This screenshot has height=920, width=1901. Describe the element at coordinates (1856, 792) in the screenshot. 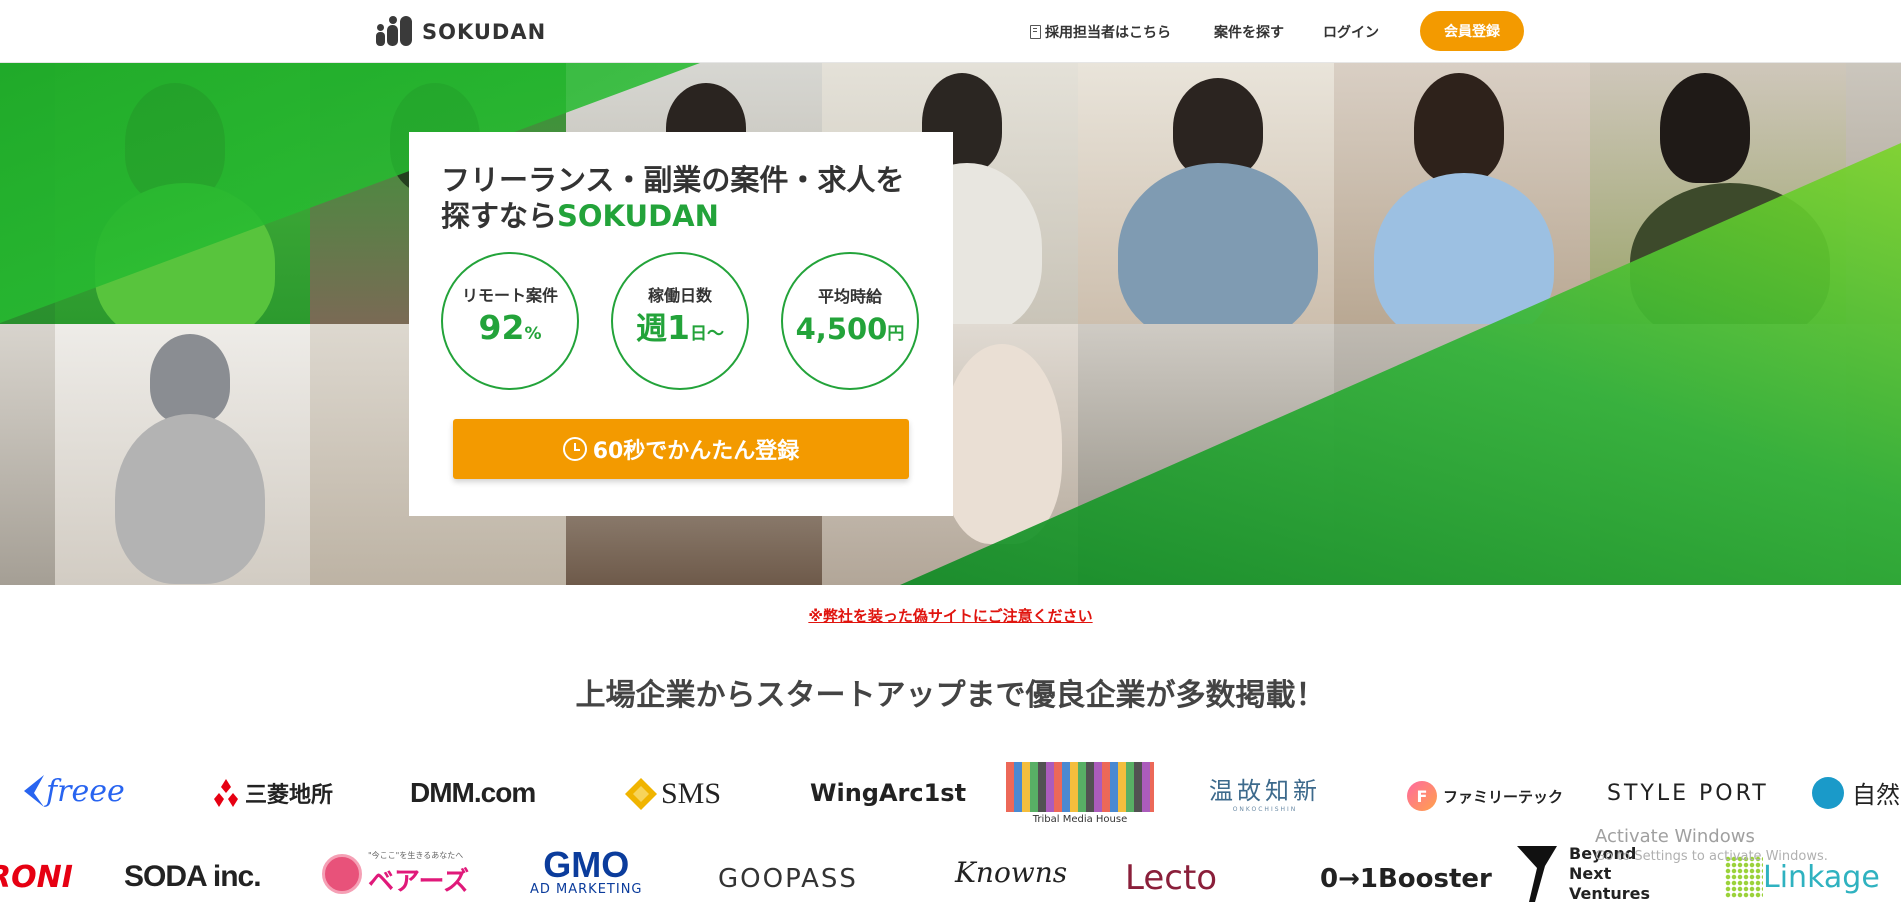

I see `company-logo-shizen: 自然` at that location.